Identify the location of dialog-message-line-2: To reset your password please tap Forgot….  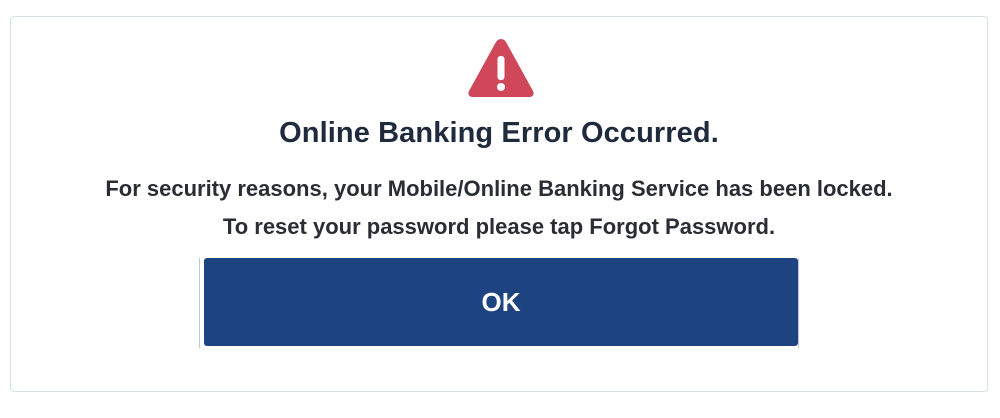
(499, 226).